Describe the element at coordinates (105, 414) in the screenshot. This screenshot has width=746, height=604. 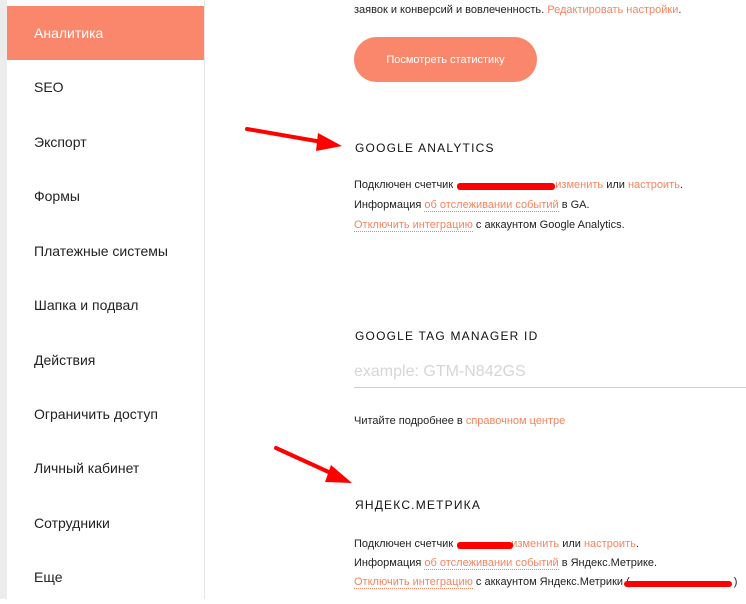
I see `sidebar-item-restrict-access: Ограничить доступ` at that location.